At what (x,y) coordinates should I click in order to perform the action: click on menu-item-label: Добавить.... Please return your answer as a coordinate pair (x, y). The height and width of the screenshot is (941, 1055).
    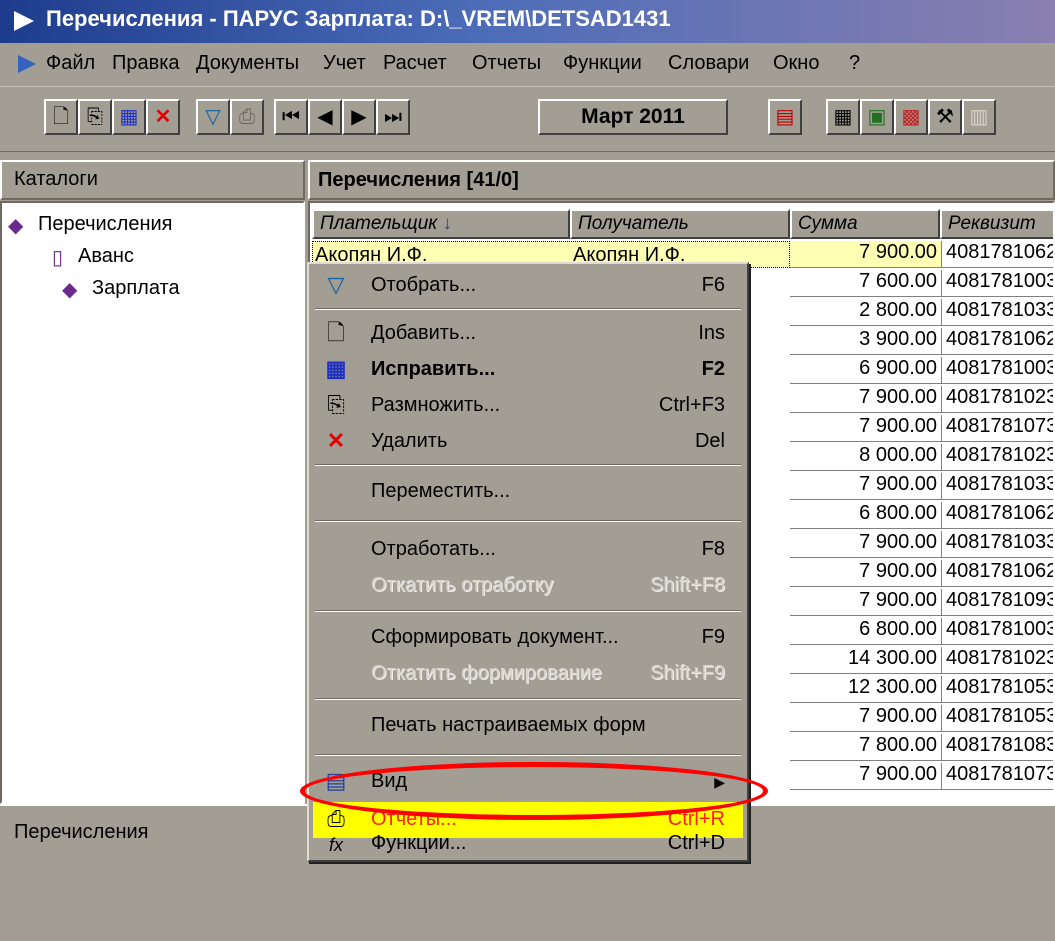
    Looking at the image, I should click on (424, 333).